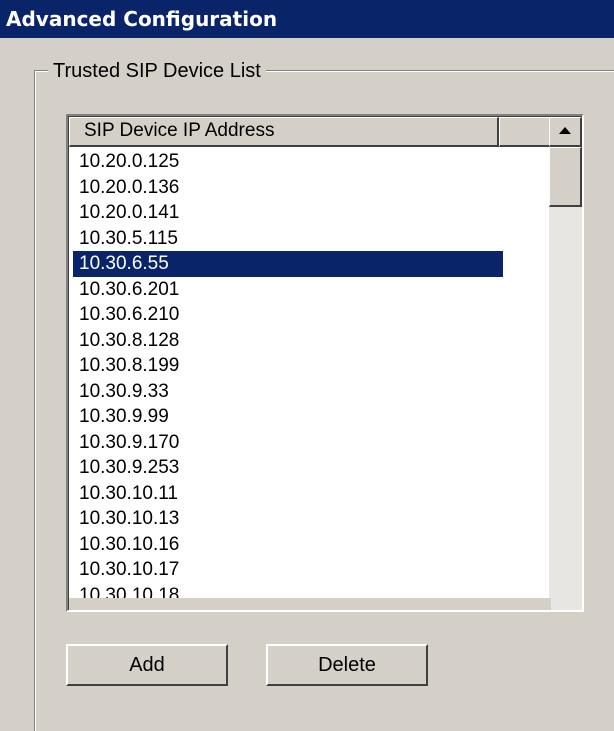 The image size is (614, 731). What do you see at coordinates (288, 443) in the screenshot?
I see `list-item: 10.30.9.170` at bounding box center [288, 443].